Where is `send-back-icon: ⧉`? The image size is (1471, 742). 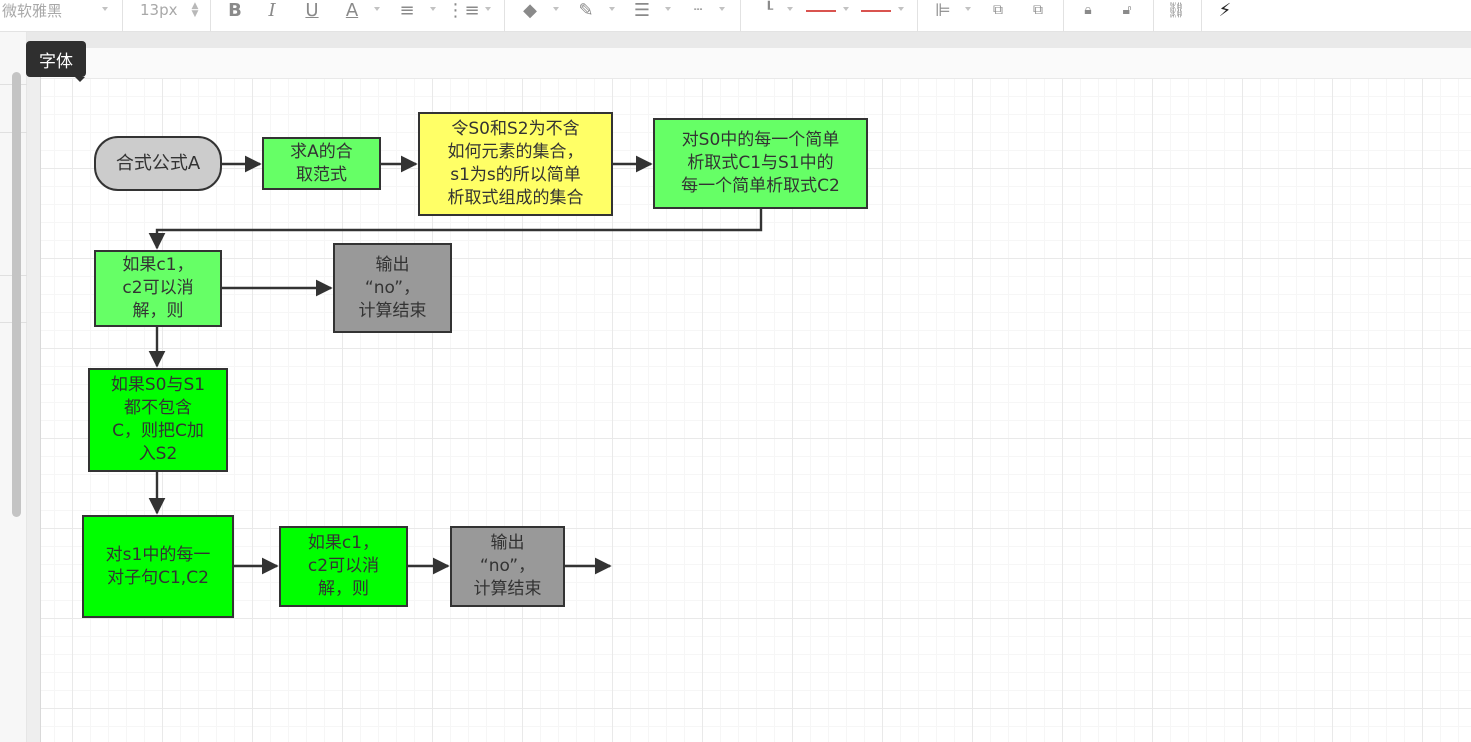
send-back-icon: ⧉ is located at coordinates (1038, 10).